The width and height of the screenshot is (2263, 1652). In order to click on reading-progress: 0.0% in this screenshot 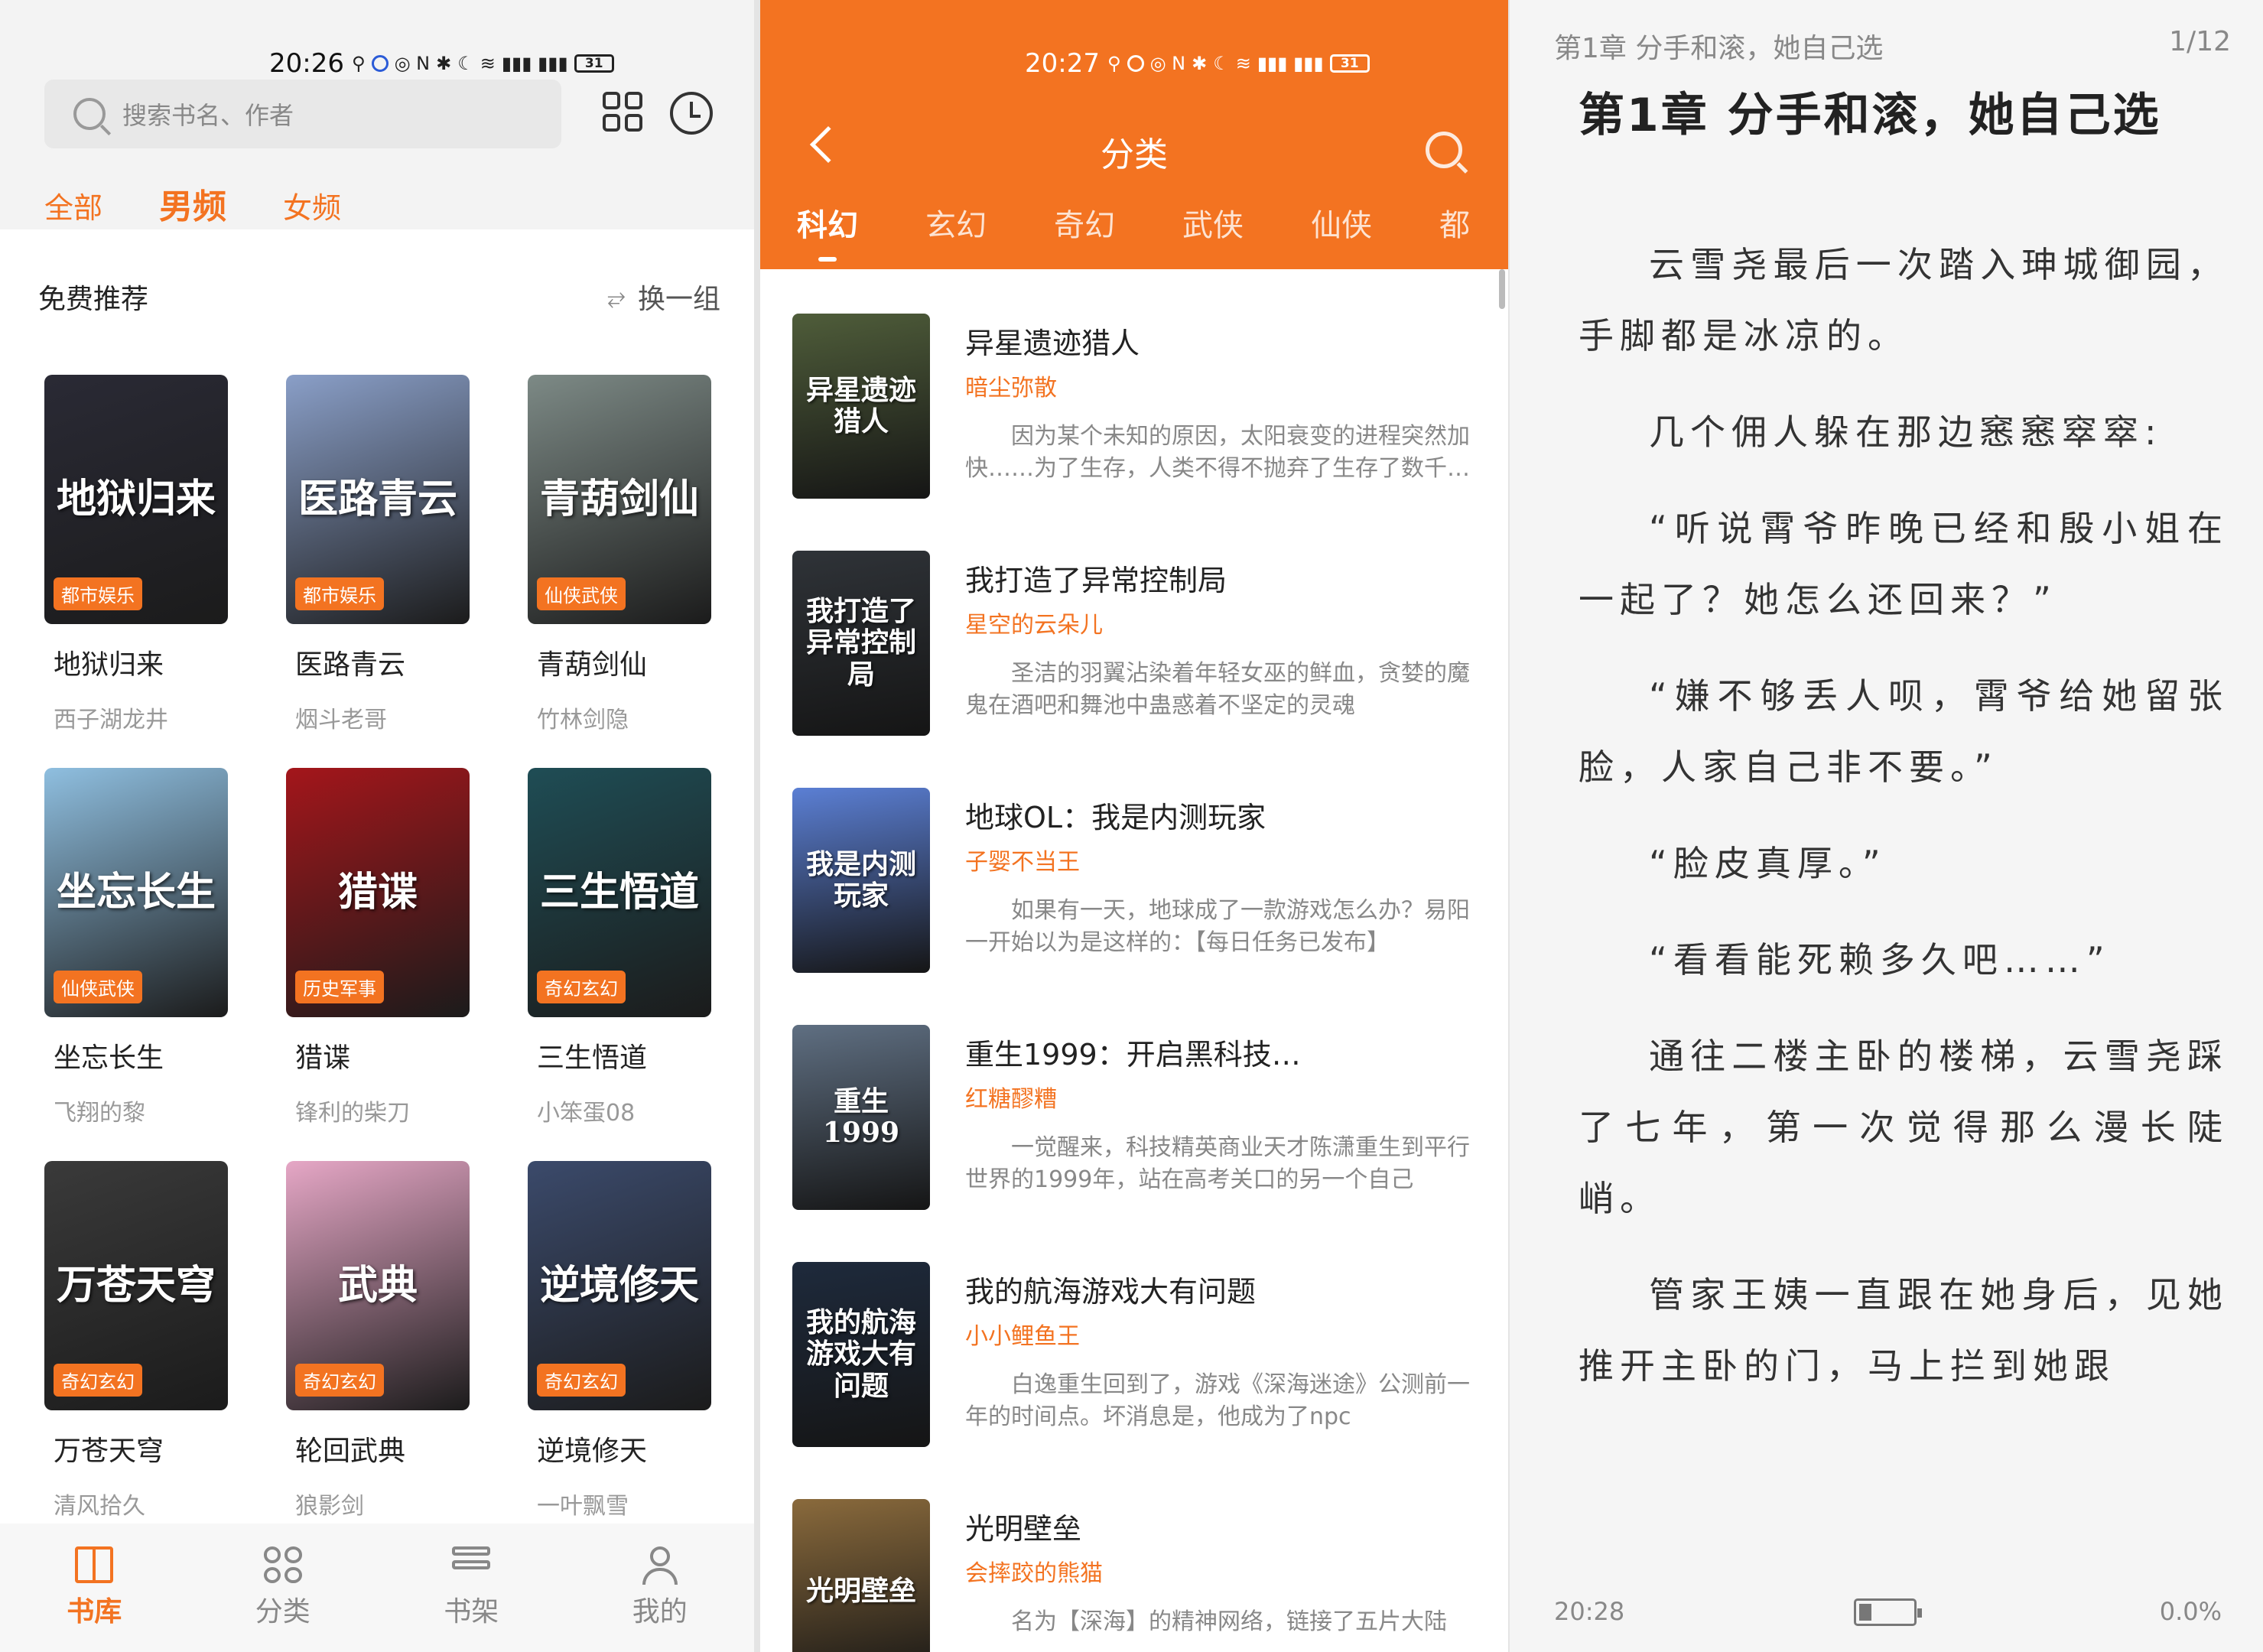, I will do `click(2190, 1612)`.